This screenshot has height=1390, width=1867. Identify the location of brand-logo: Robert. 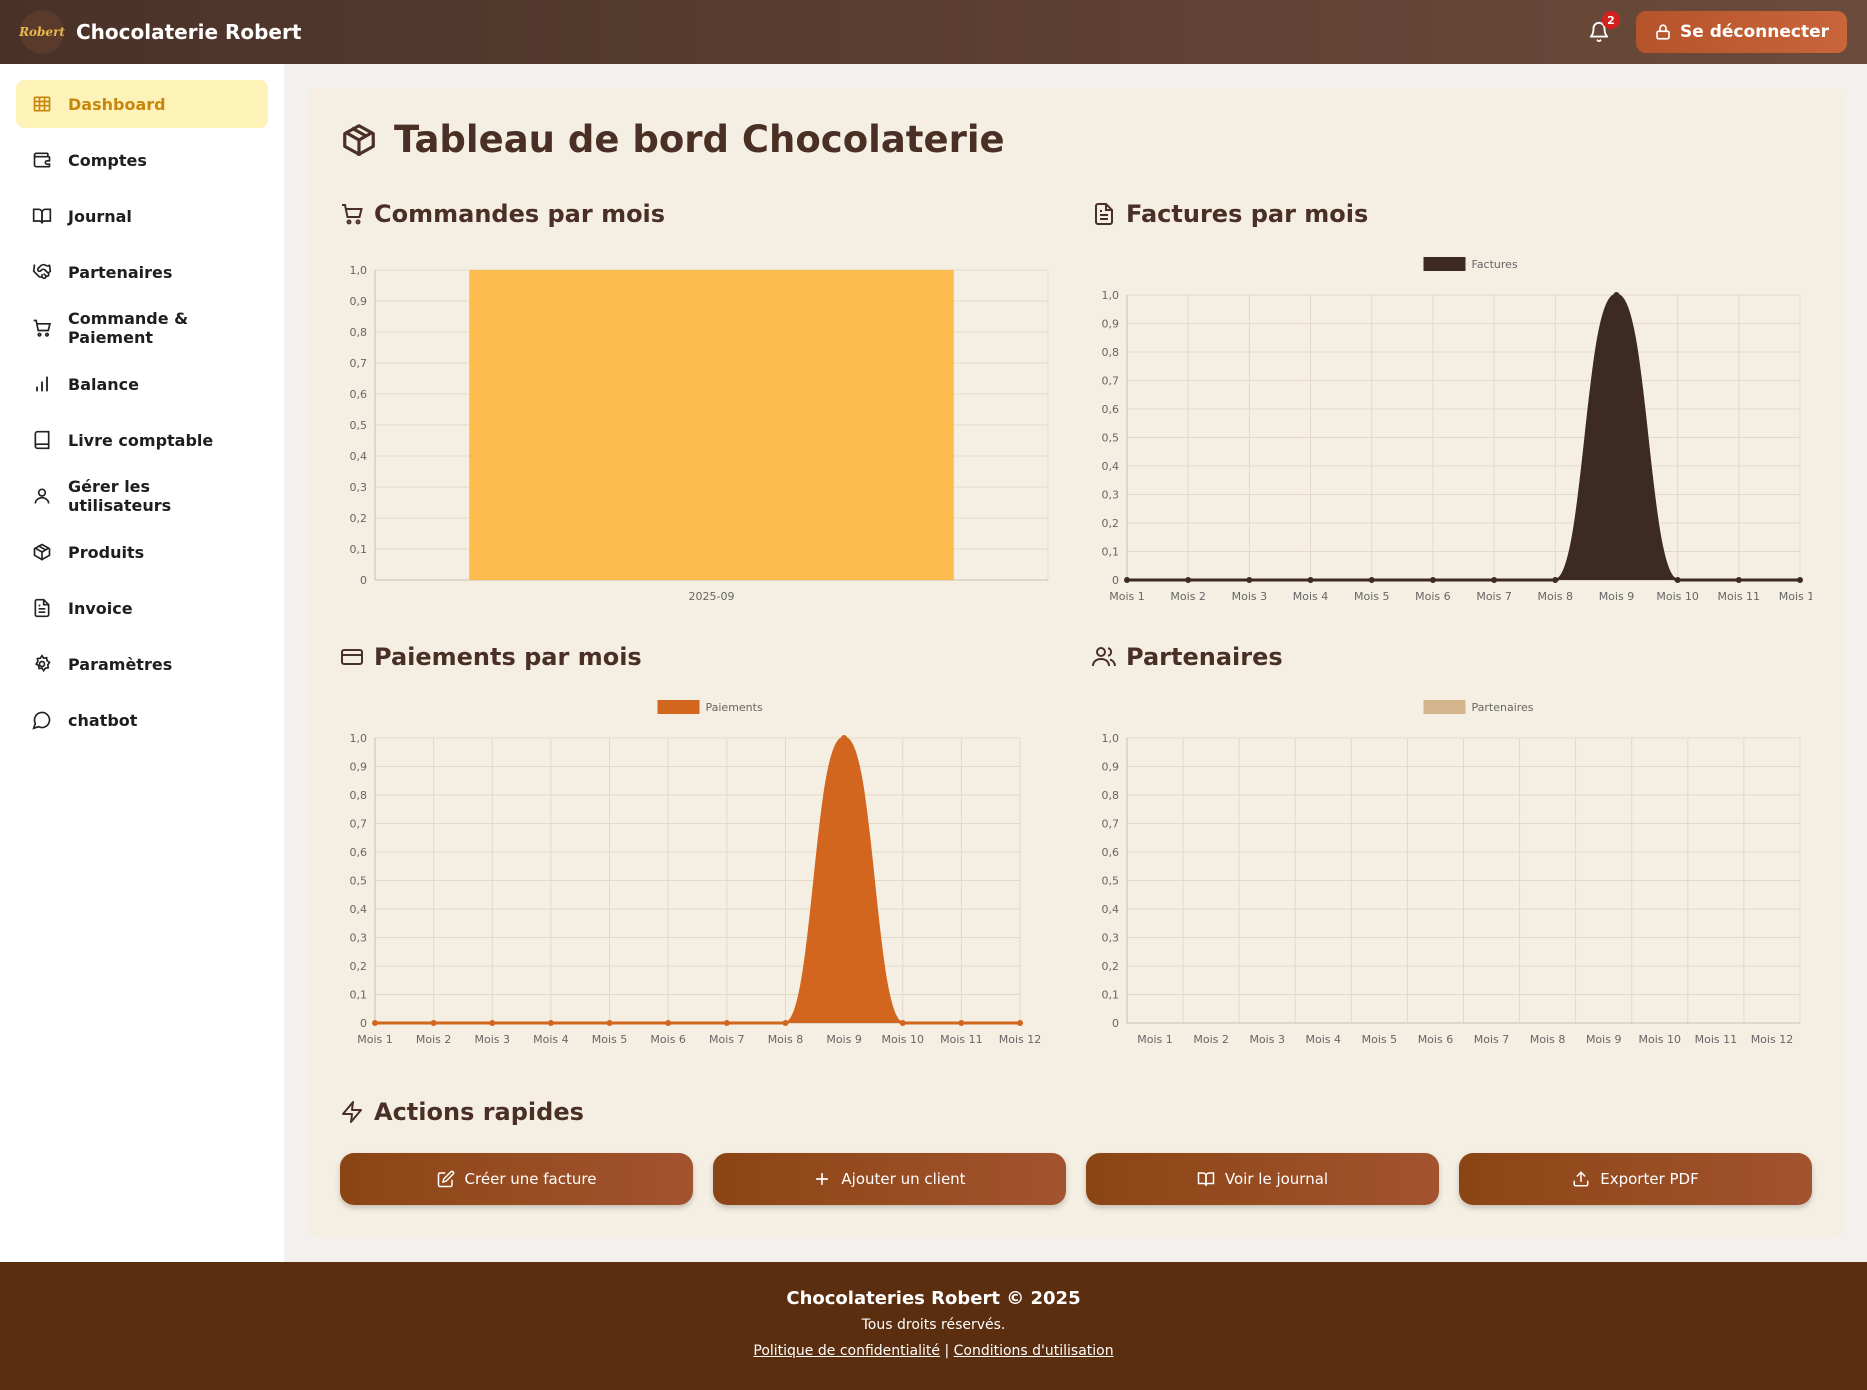
(42, 32).